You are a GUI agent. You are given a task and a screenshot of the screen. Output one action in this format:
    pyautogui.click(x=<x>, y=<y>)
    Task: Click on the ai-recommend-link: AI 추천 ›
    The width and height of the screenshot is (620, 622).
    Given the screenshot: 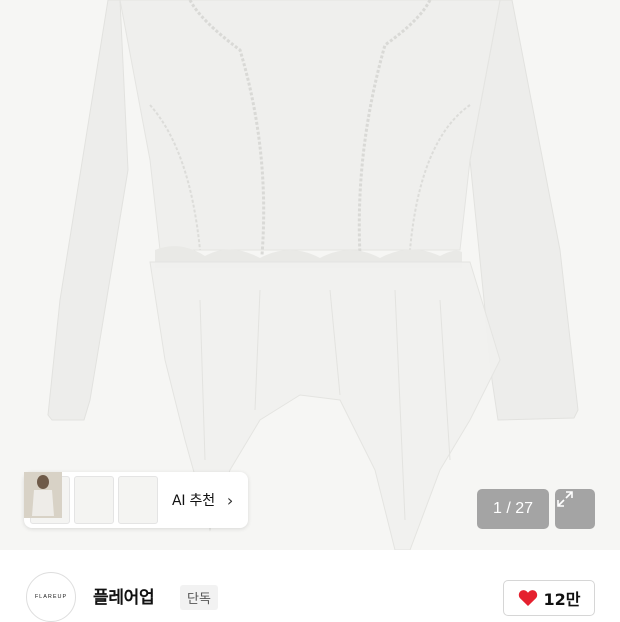 What is the action you would take?
    pyautogui.click(x=202, y=500)
    